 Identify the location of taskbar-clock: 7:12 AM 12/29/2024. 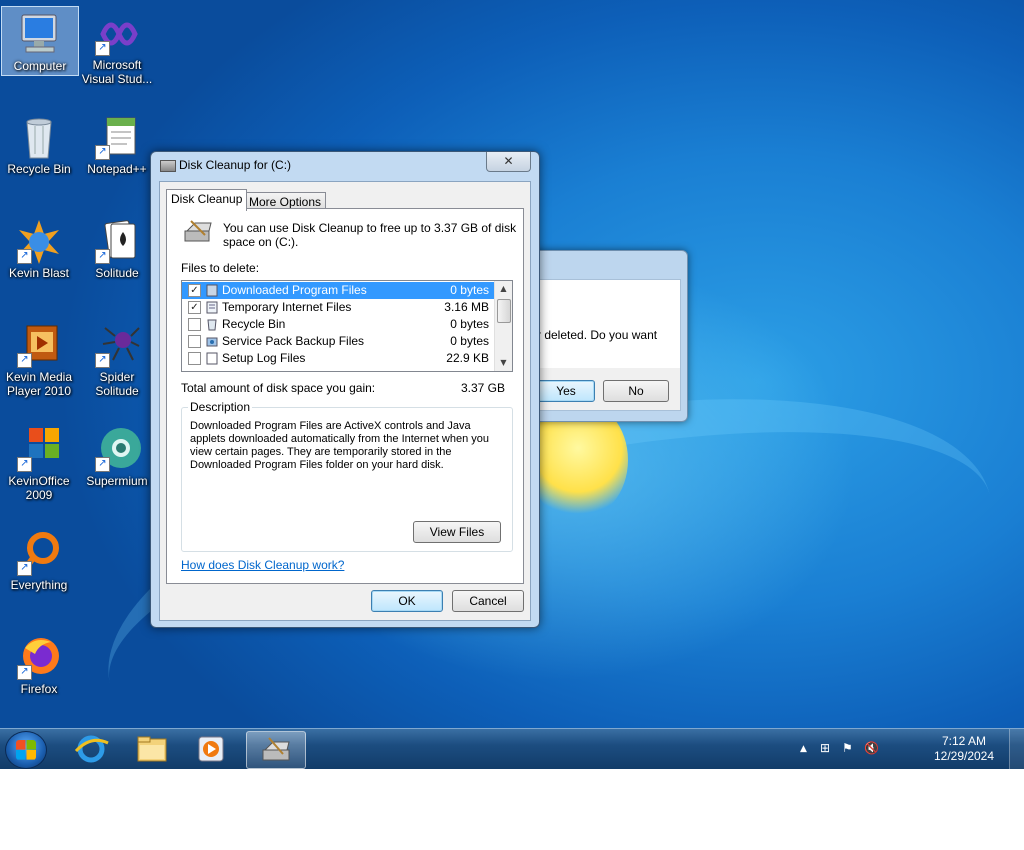
(964, 749).